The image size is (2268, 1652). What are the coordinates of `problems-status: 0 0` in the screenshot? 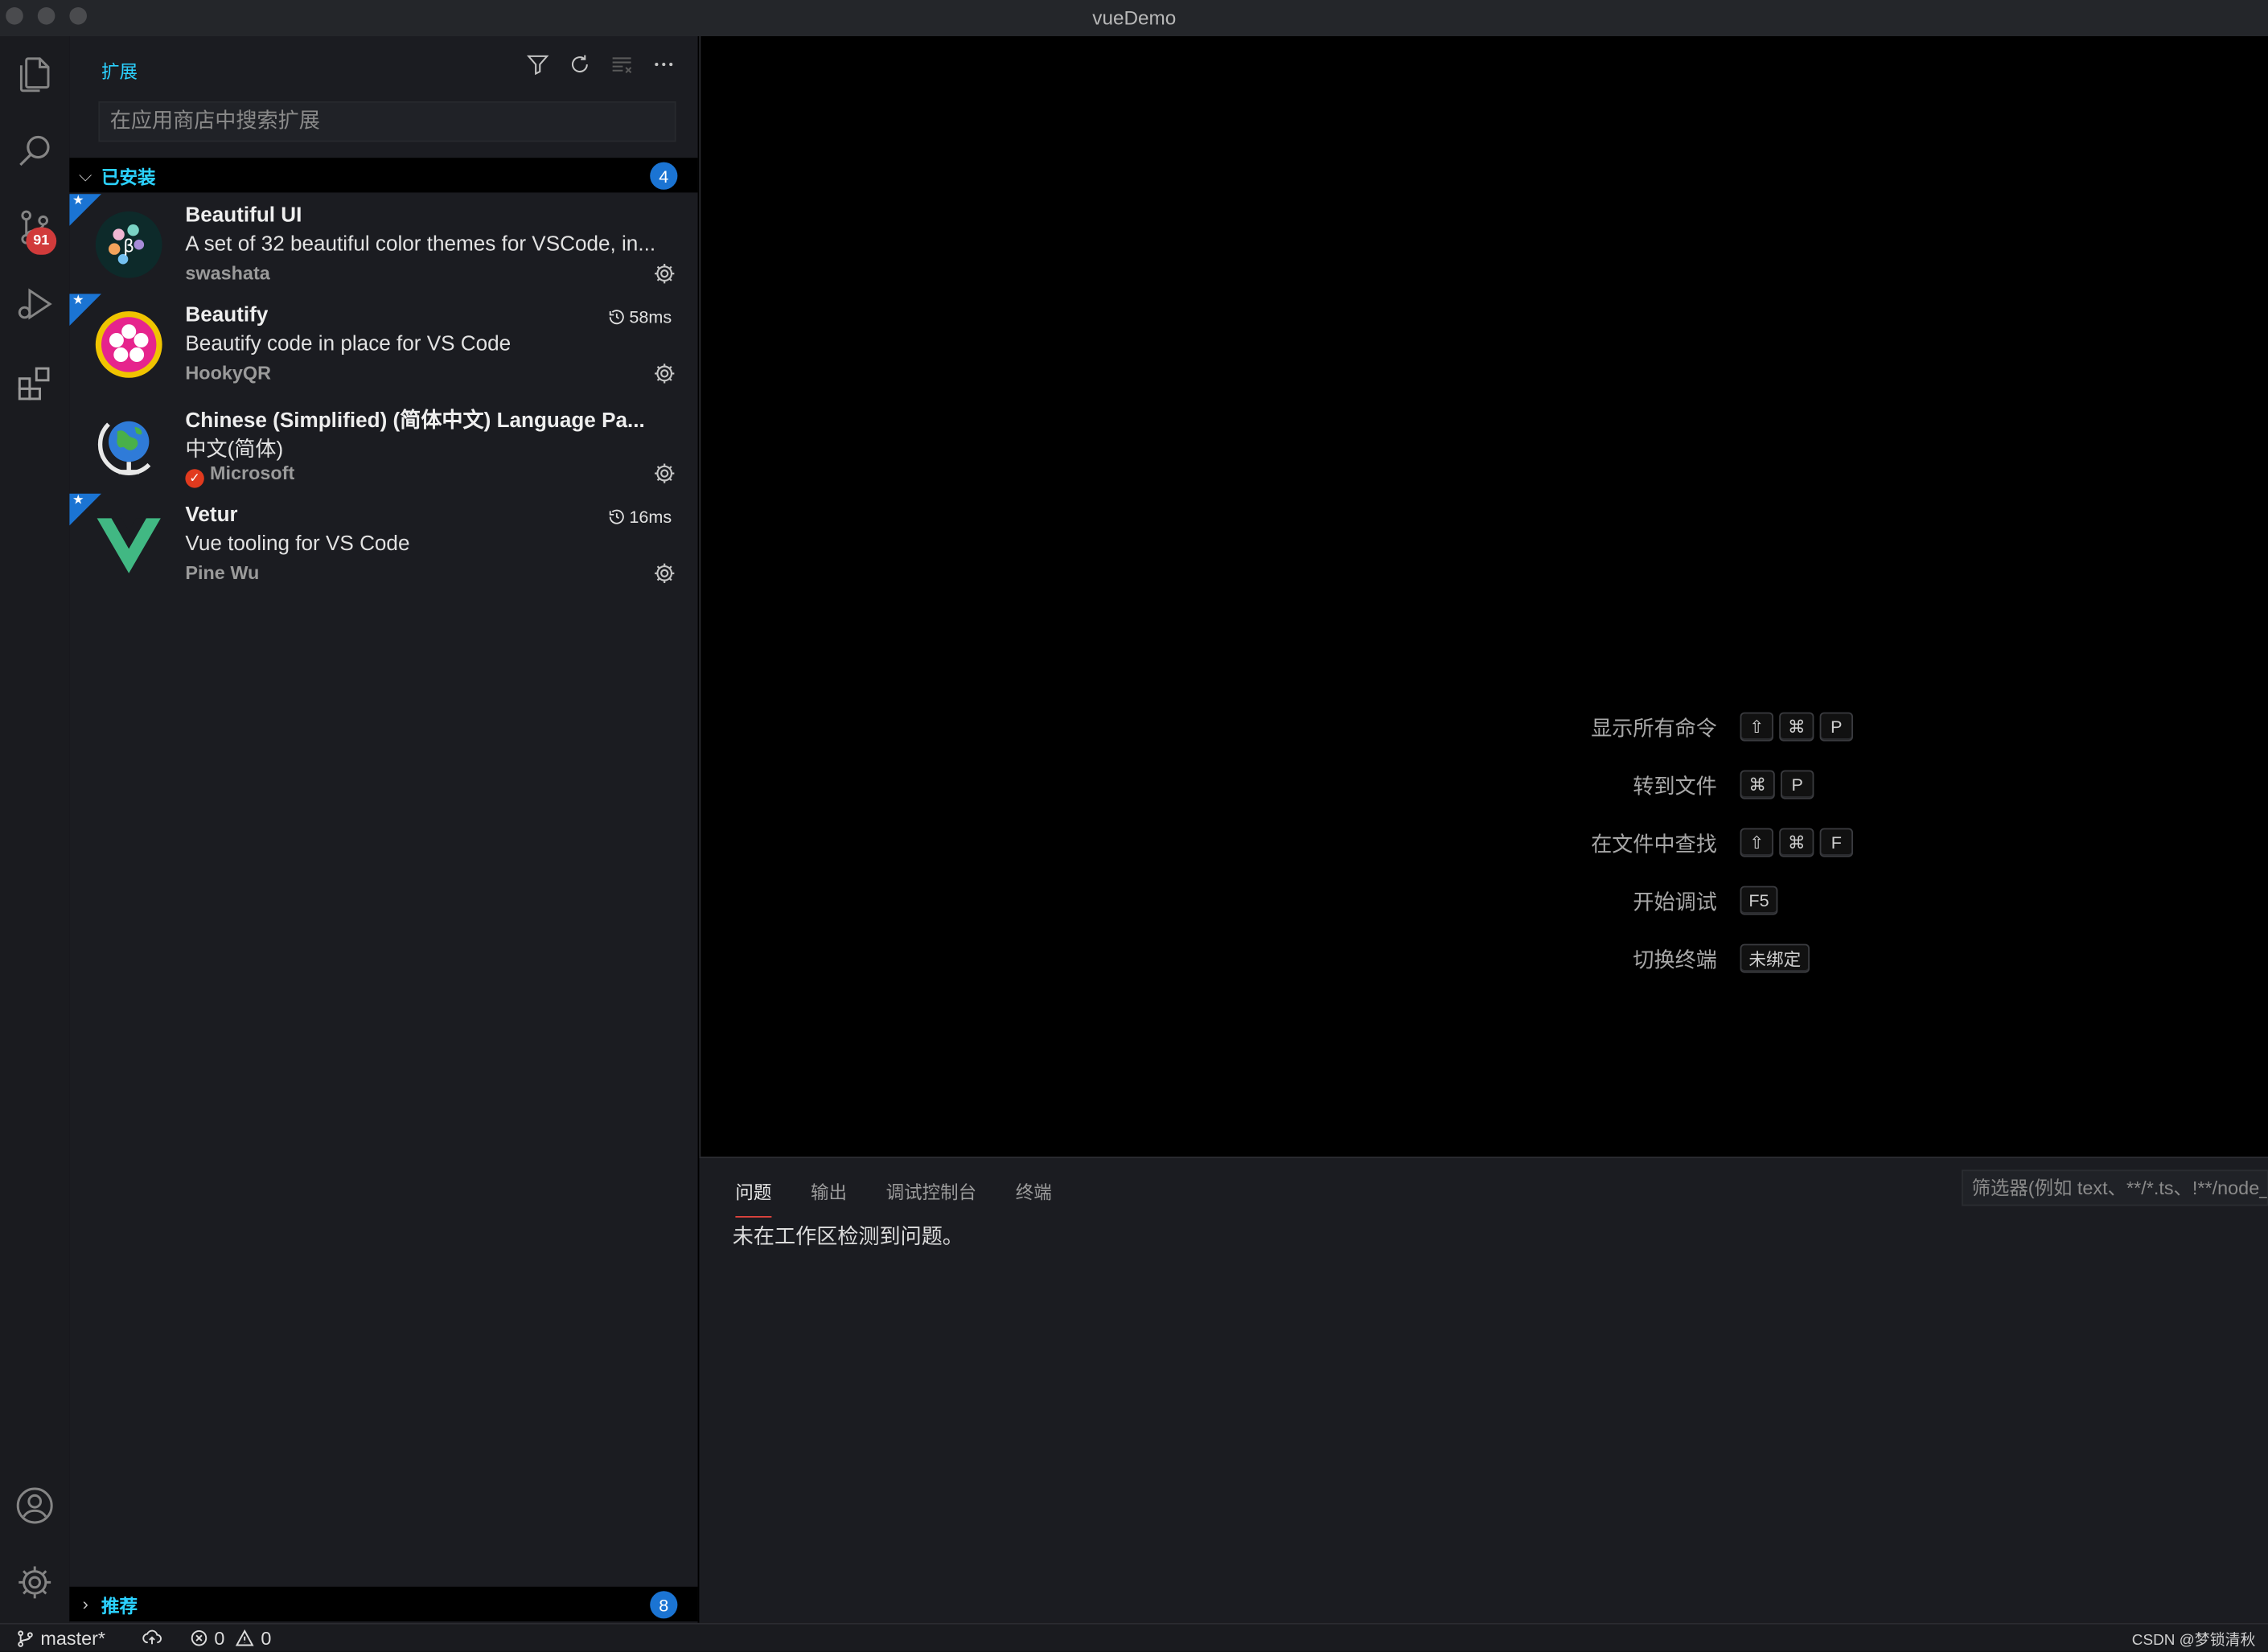 It's located at (231, 1638).